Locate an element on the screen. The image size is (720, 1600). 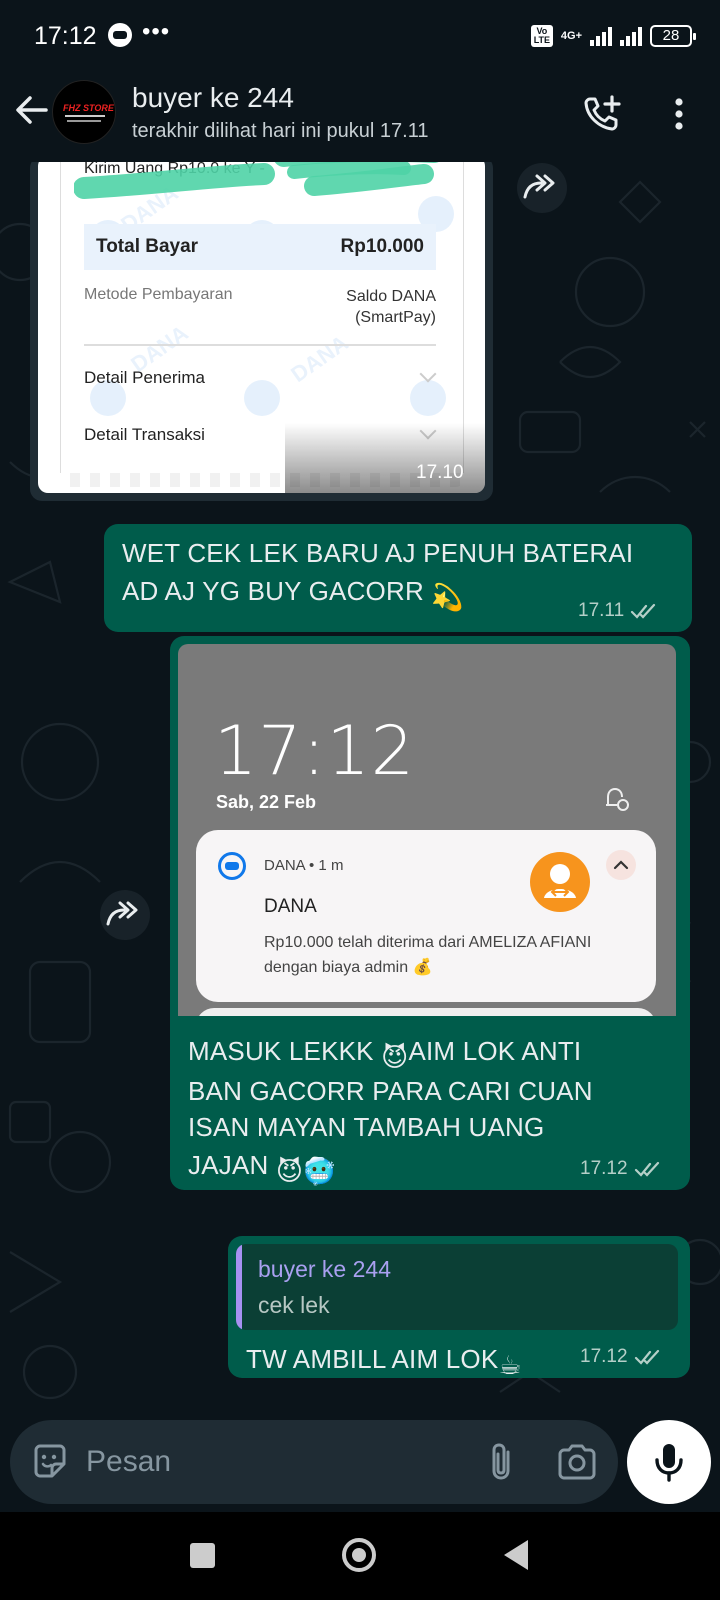
payment-method-value: Saldo DANA (SmartPay) is located at coordinates (391, 307).